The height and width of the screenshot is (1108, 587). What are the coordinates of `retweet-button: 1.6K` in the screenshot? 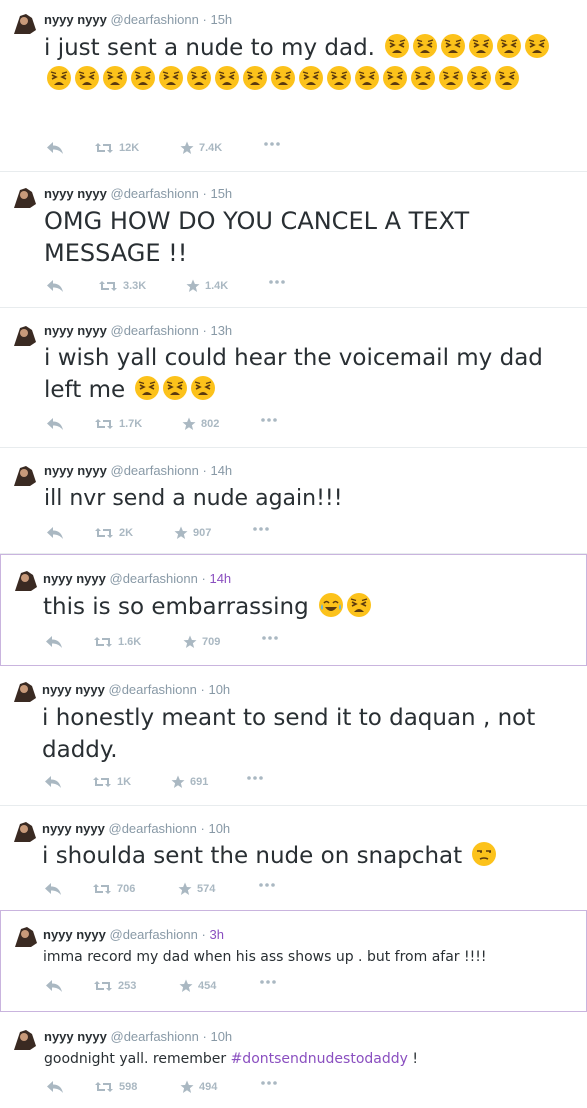 It's located at (117, 642).